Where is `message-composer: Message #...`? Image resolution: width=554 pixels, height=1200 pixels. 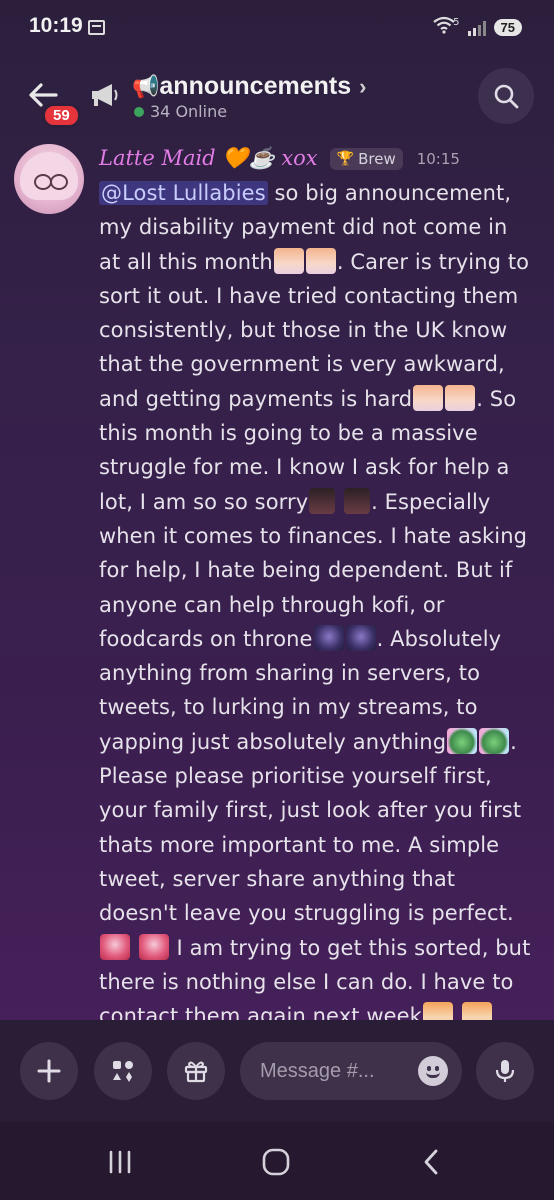
message-composer: Message #... is located at coordinates (277, 1071).